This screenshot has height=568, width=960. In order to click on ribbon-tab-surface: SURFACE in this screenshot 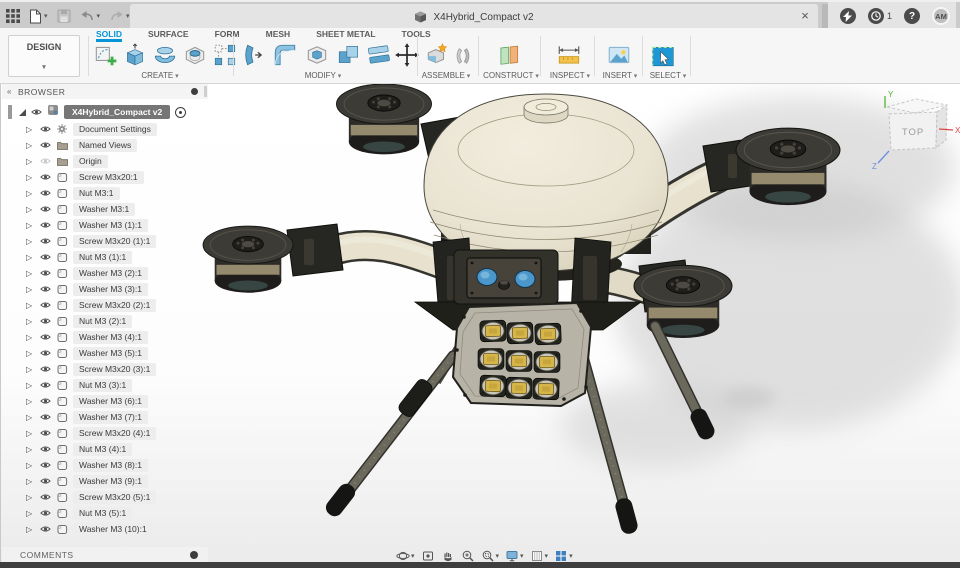, I will do `click(168, 35)`.